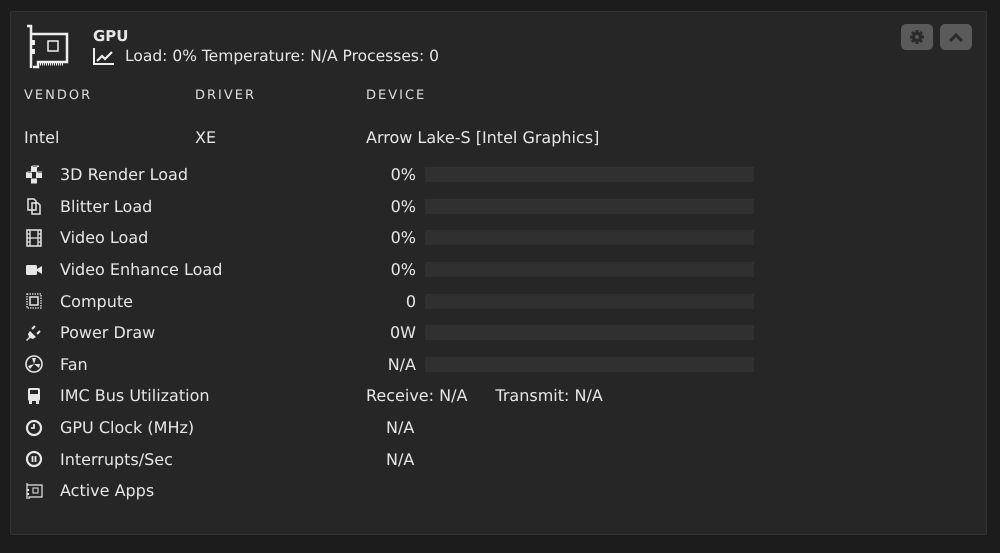  Describe the element at coordinates (34, 364) in the screenshot. I see `fan-icon` at that location.